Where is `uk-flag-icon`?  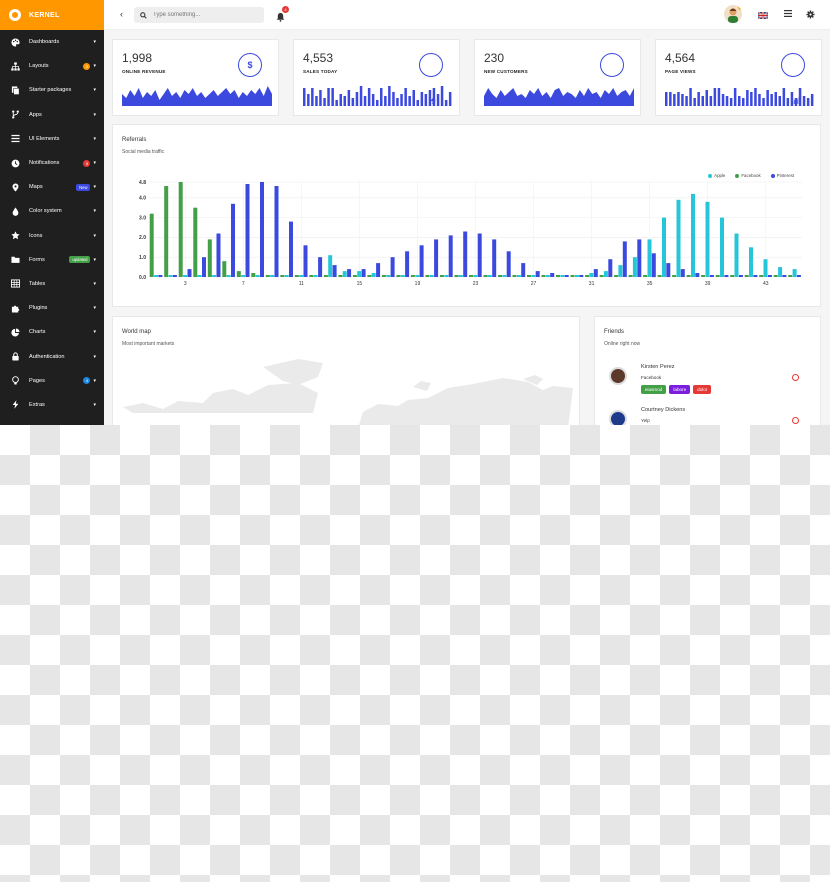
uk-flag-icon is located at coordinates (763, 15).